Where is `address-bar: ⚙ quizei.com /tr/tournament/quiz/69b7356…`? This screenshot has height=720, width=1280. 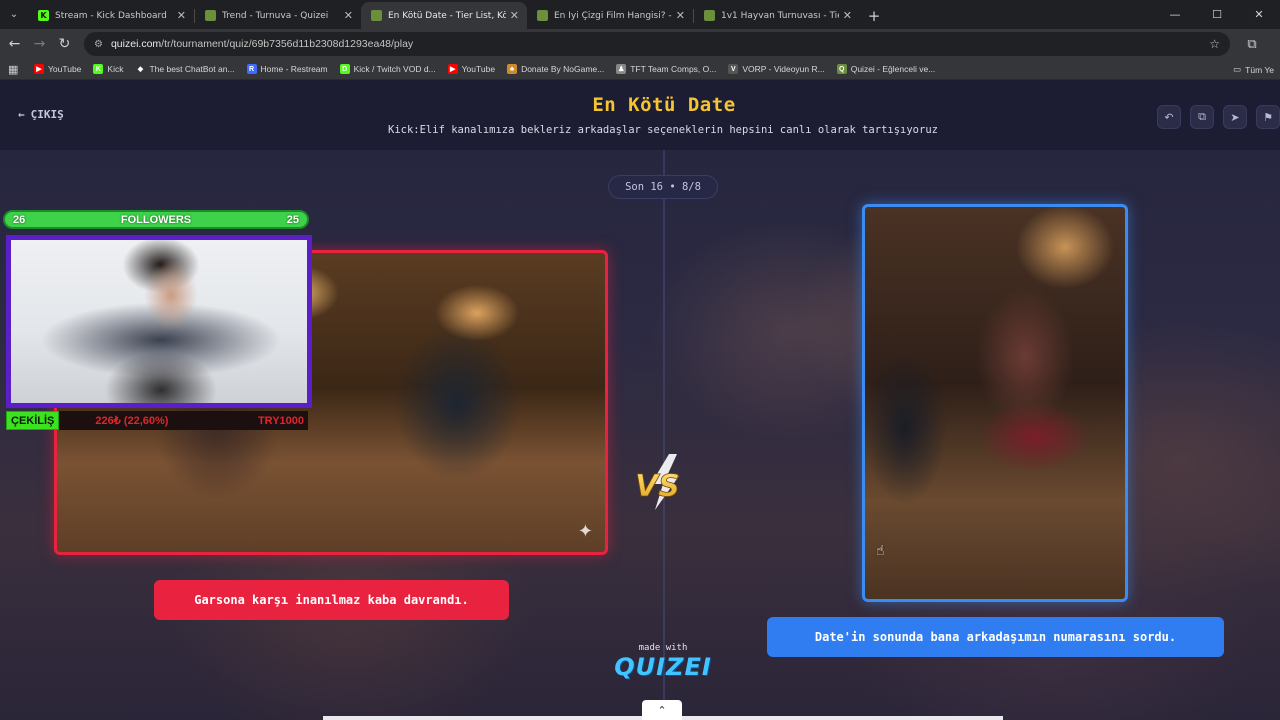 address-bar: ⚙ quizei.com /tr/tournament/quiz/69b7356… is located at coordinates (657, 44).